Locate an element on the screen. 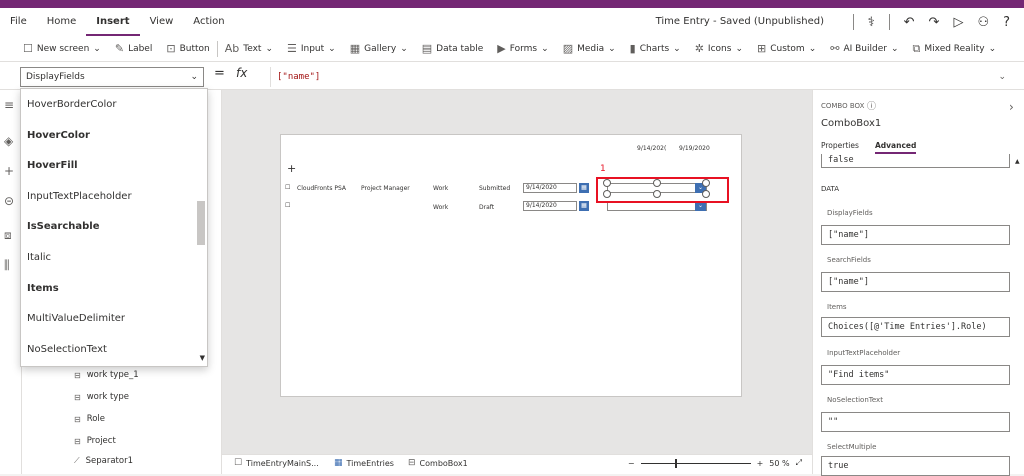 Image resolution: width=1024 pixels, height=476 pixels. tree-item: ⟋ Separator1 is located at coordinates (103, 461).